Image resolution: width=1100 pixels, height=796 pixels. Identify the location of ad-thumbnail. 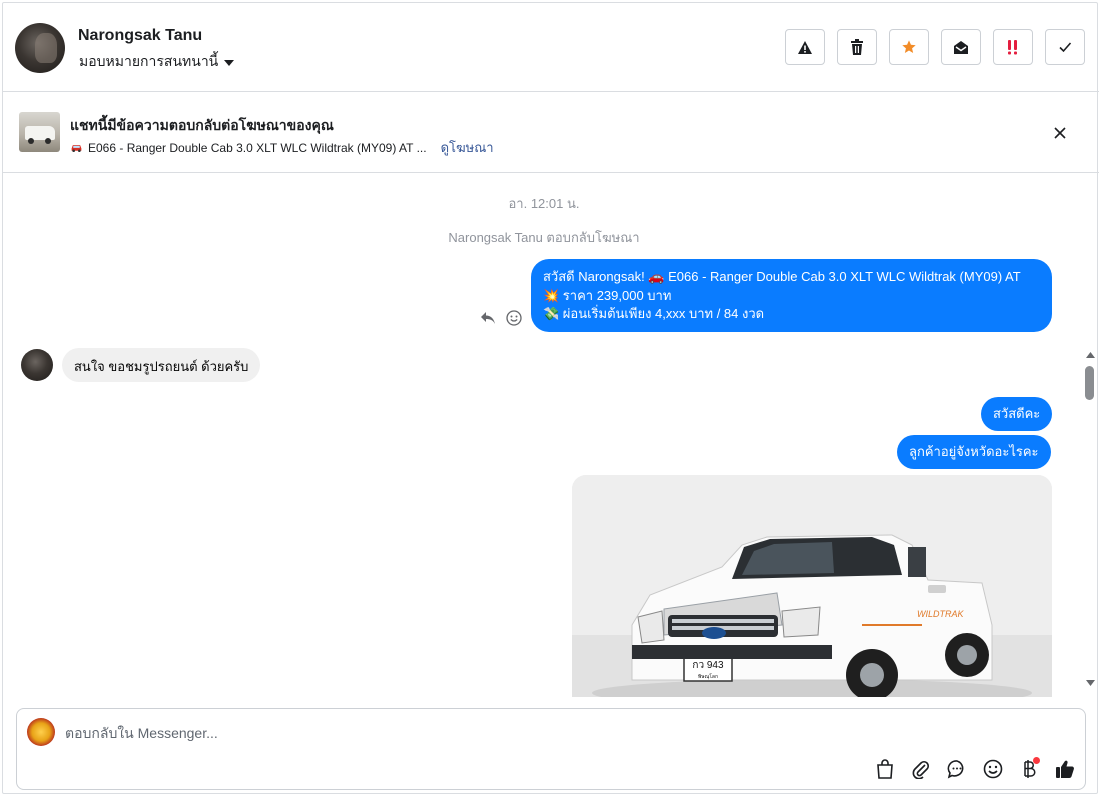
(39, 132).